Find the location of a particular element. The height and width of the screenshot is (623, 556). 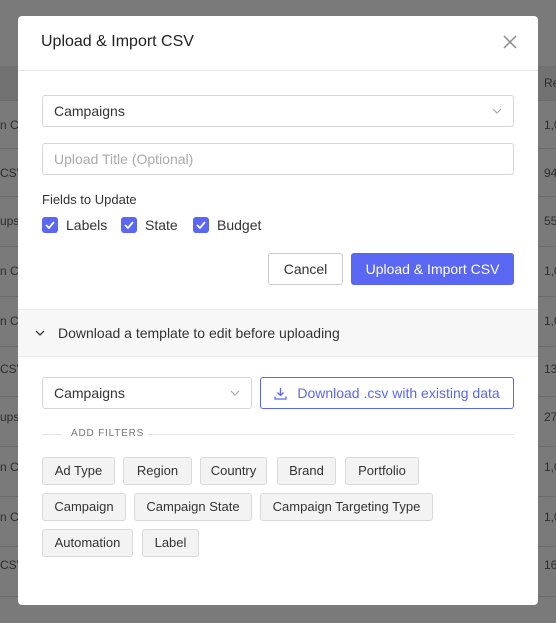

upload-title-input: Upload Title (Optional) is located at coordinates (278, 159).